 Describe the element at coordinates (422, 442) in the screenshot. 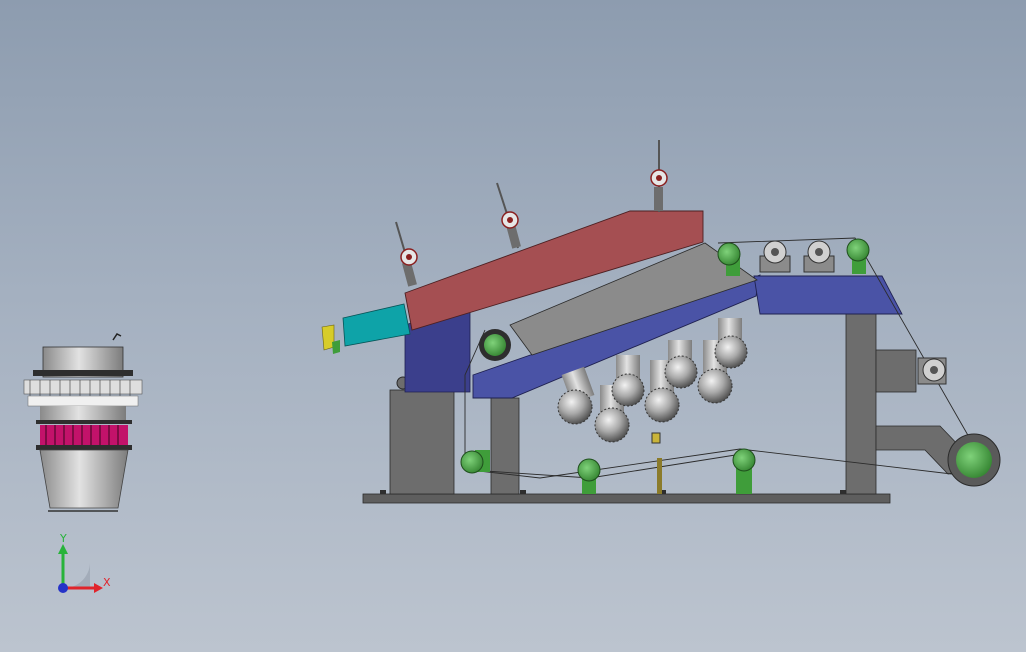

I see `left-support-pedestal` at that location.